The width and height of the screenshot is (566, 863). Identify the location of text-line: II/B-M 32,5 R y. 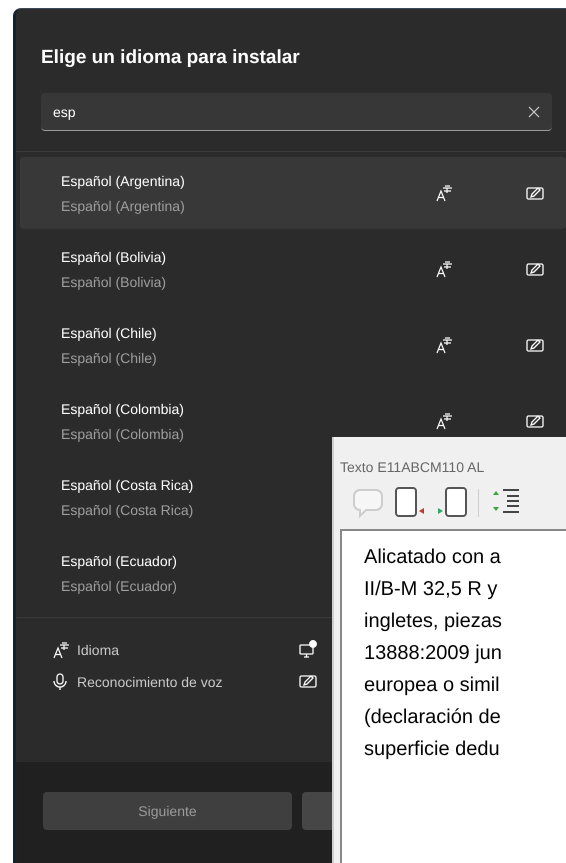
(431, 589).